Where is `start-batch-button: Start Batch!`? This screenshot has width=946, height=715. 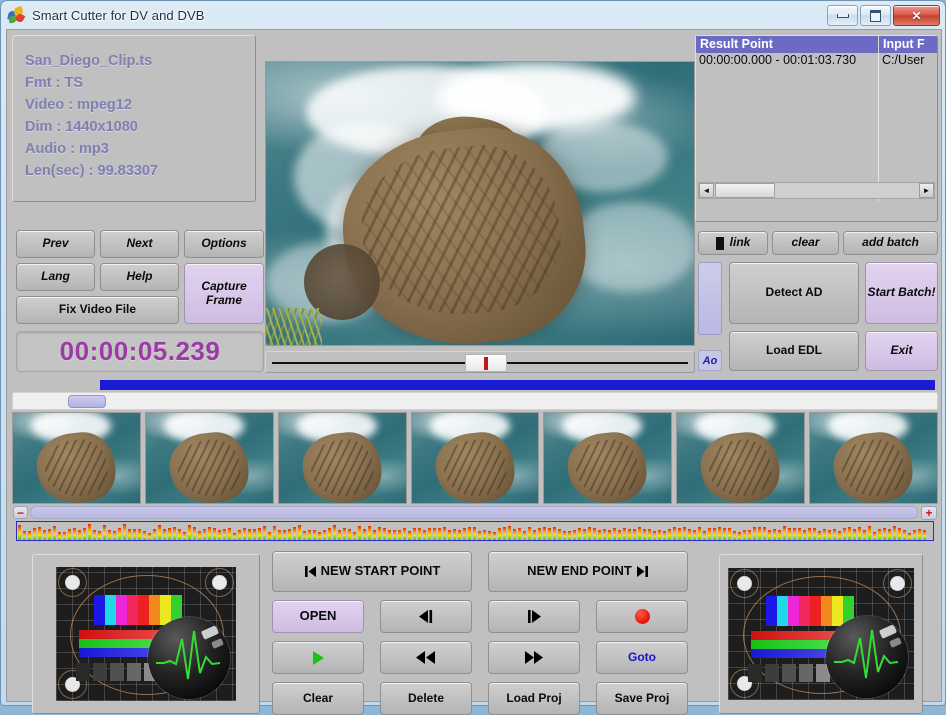
start-batch-button: Start Batch! is located at coordinates (901, 293).